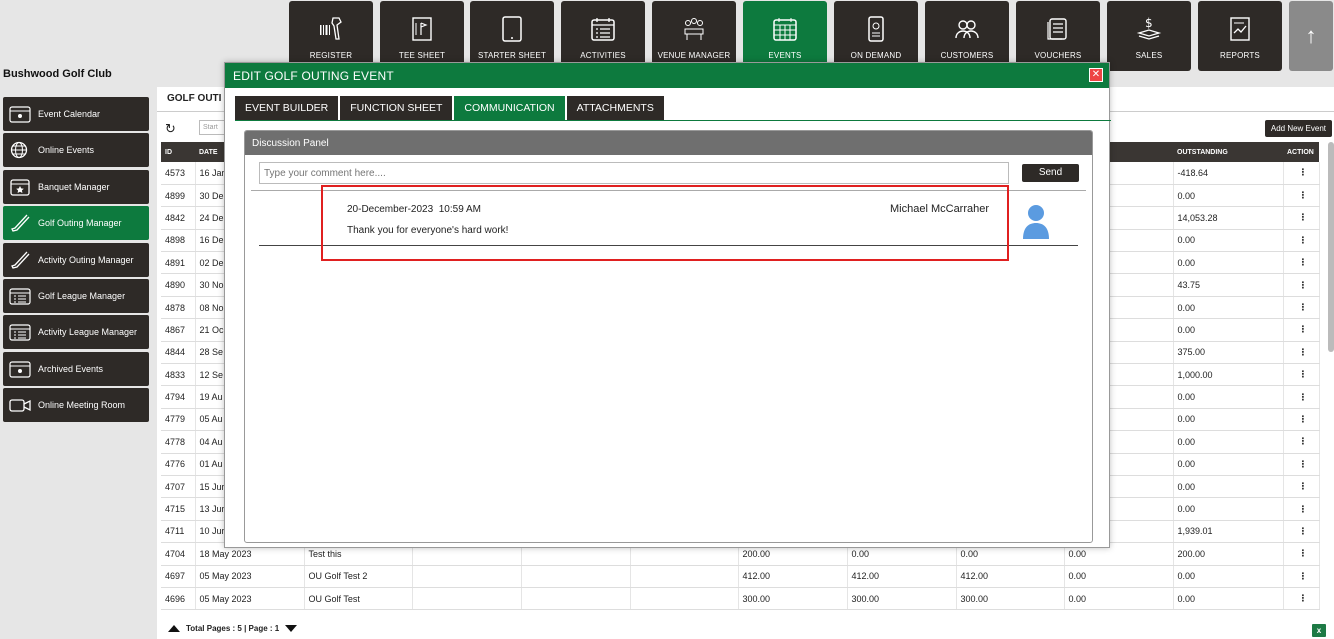 This screenshot has width=1334, height=639. Describe the element at coordinates (178, 152) in the screenshot. I see `column-header: ID` at that location.